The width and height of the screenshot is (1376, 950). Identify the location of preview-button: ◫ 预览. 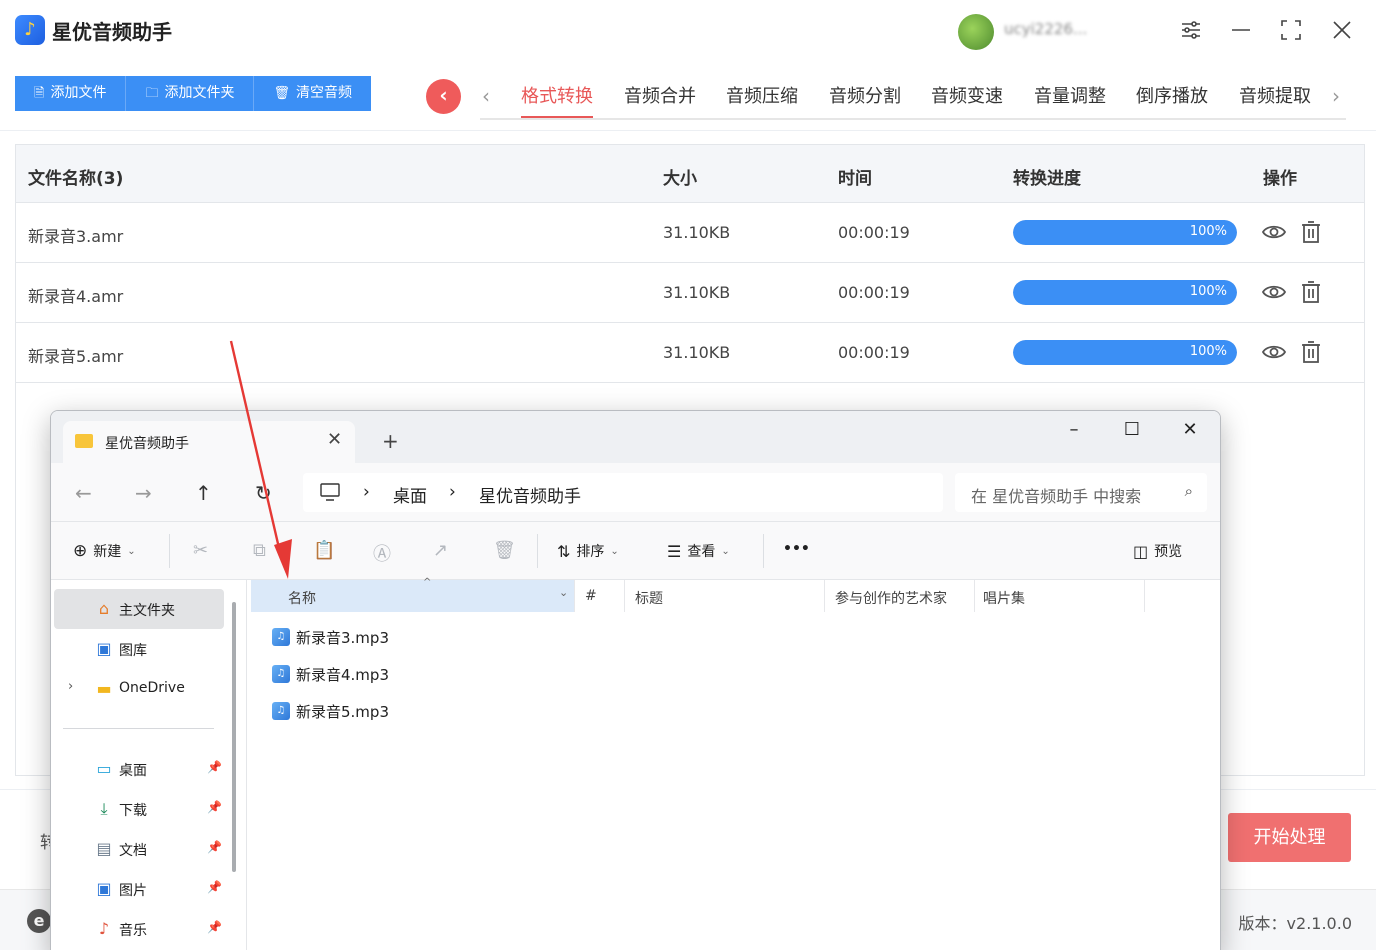
(1157, 551).